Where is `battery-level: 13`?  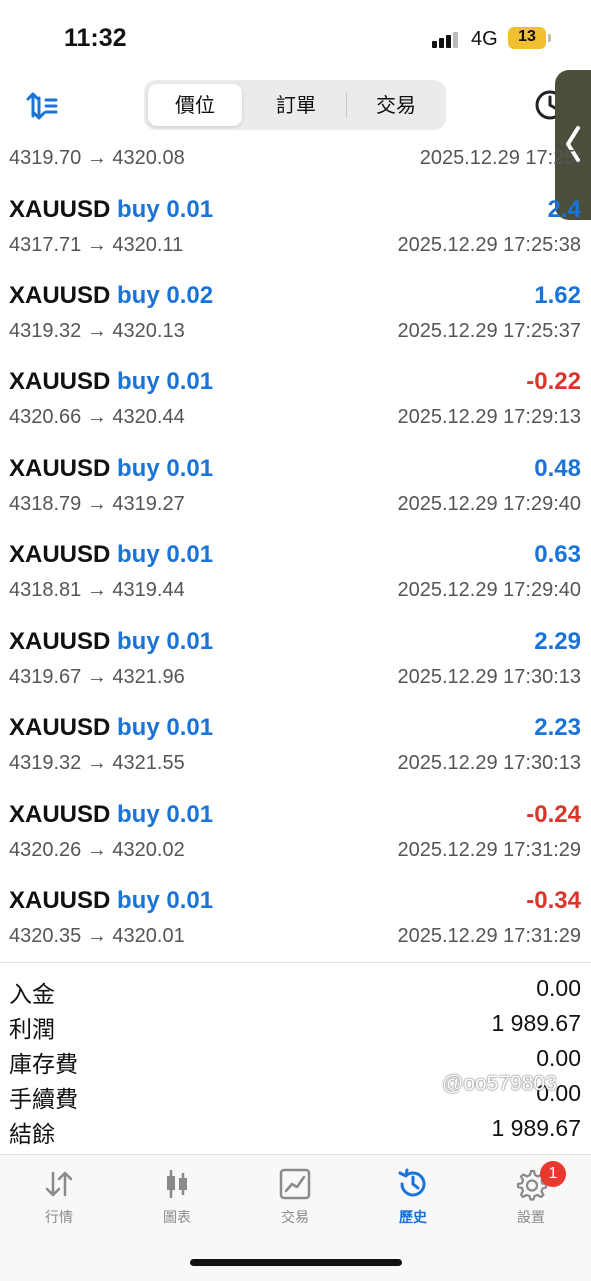 battery-level: 13 is located at coordinates (527, 36).